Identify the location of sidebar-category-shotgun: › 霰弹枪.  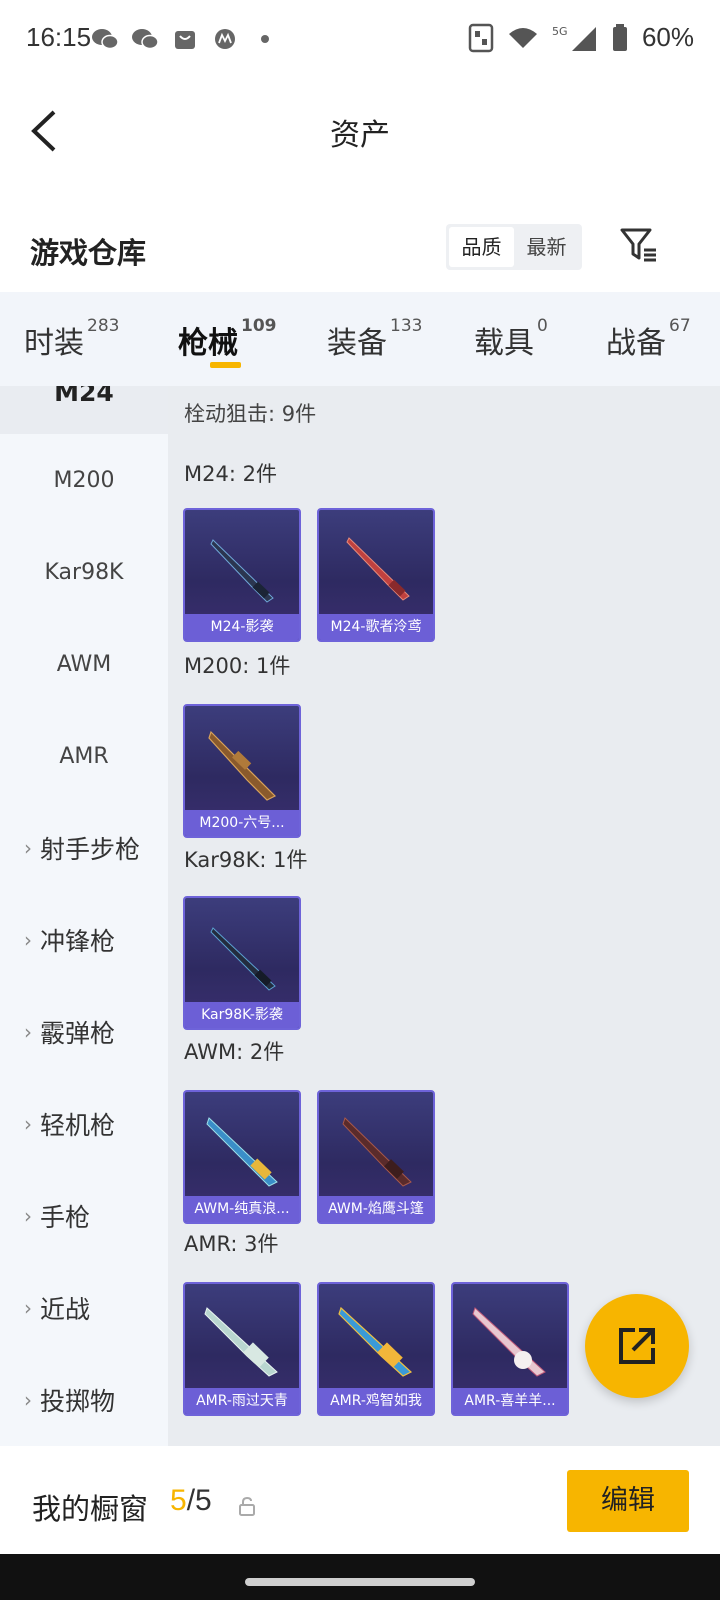
(84, 1032).